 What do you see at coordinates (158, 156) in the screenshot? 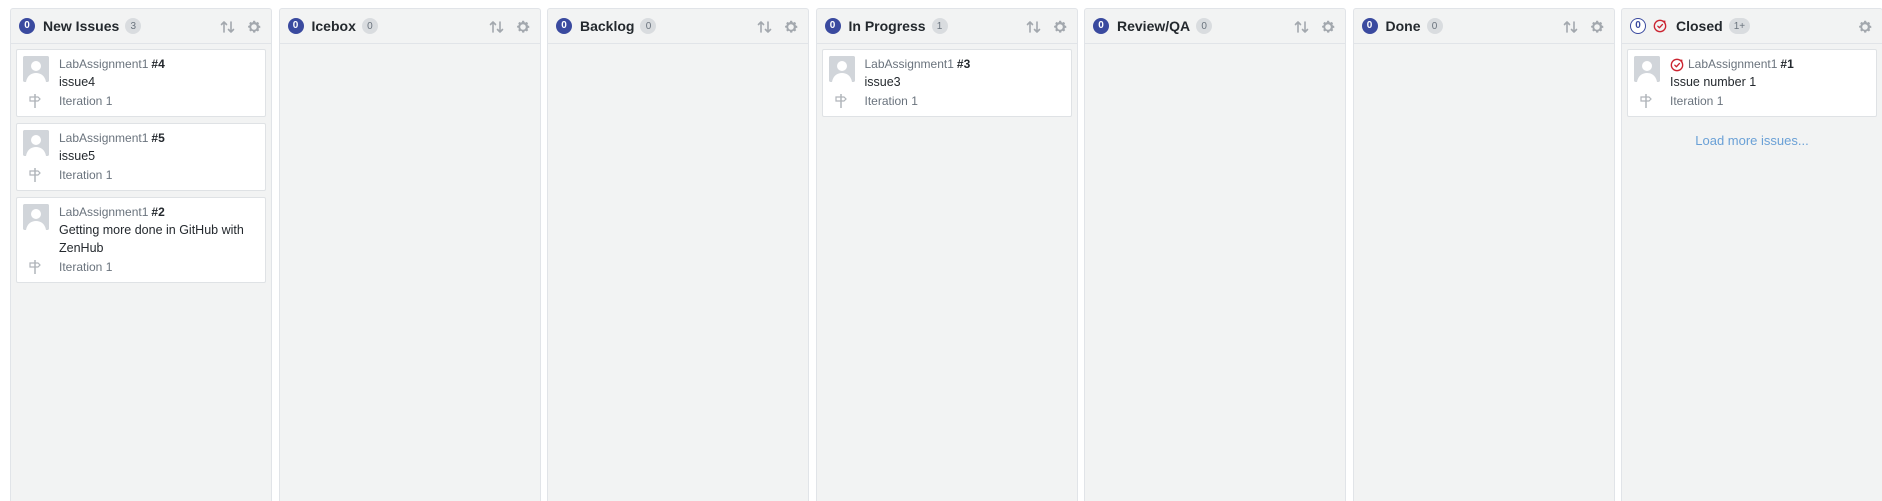
I see `issue-title: issue5` at bounding box center [158, 156].